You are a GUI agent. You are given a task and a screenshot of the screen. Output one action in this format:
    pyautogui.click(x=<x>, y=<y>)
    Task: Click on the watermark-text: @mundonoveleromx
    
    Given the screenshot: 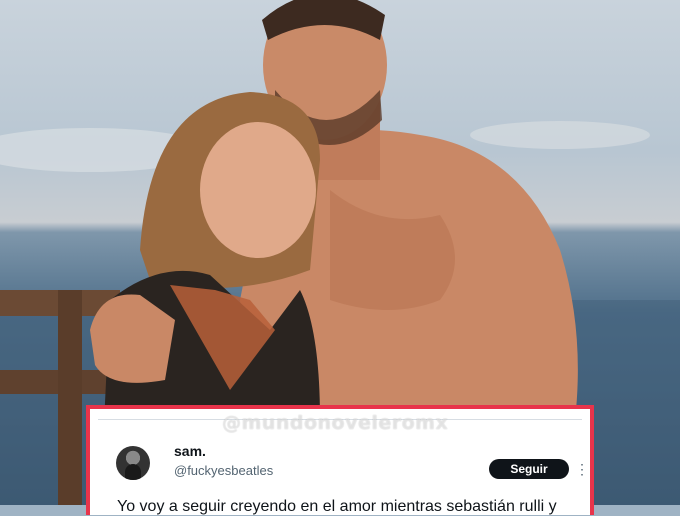 What is the action you would take?
    pyautogui.click(x=335, y=423)
    